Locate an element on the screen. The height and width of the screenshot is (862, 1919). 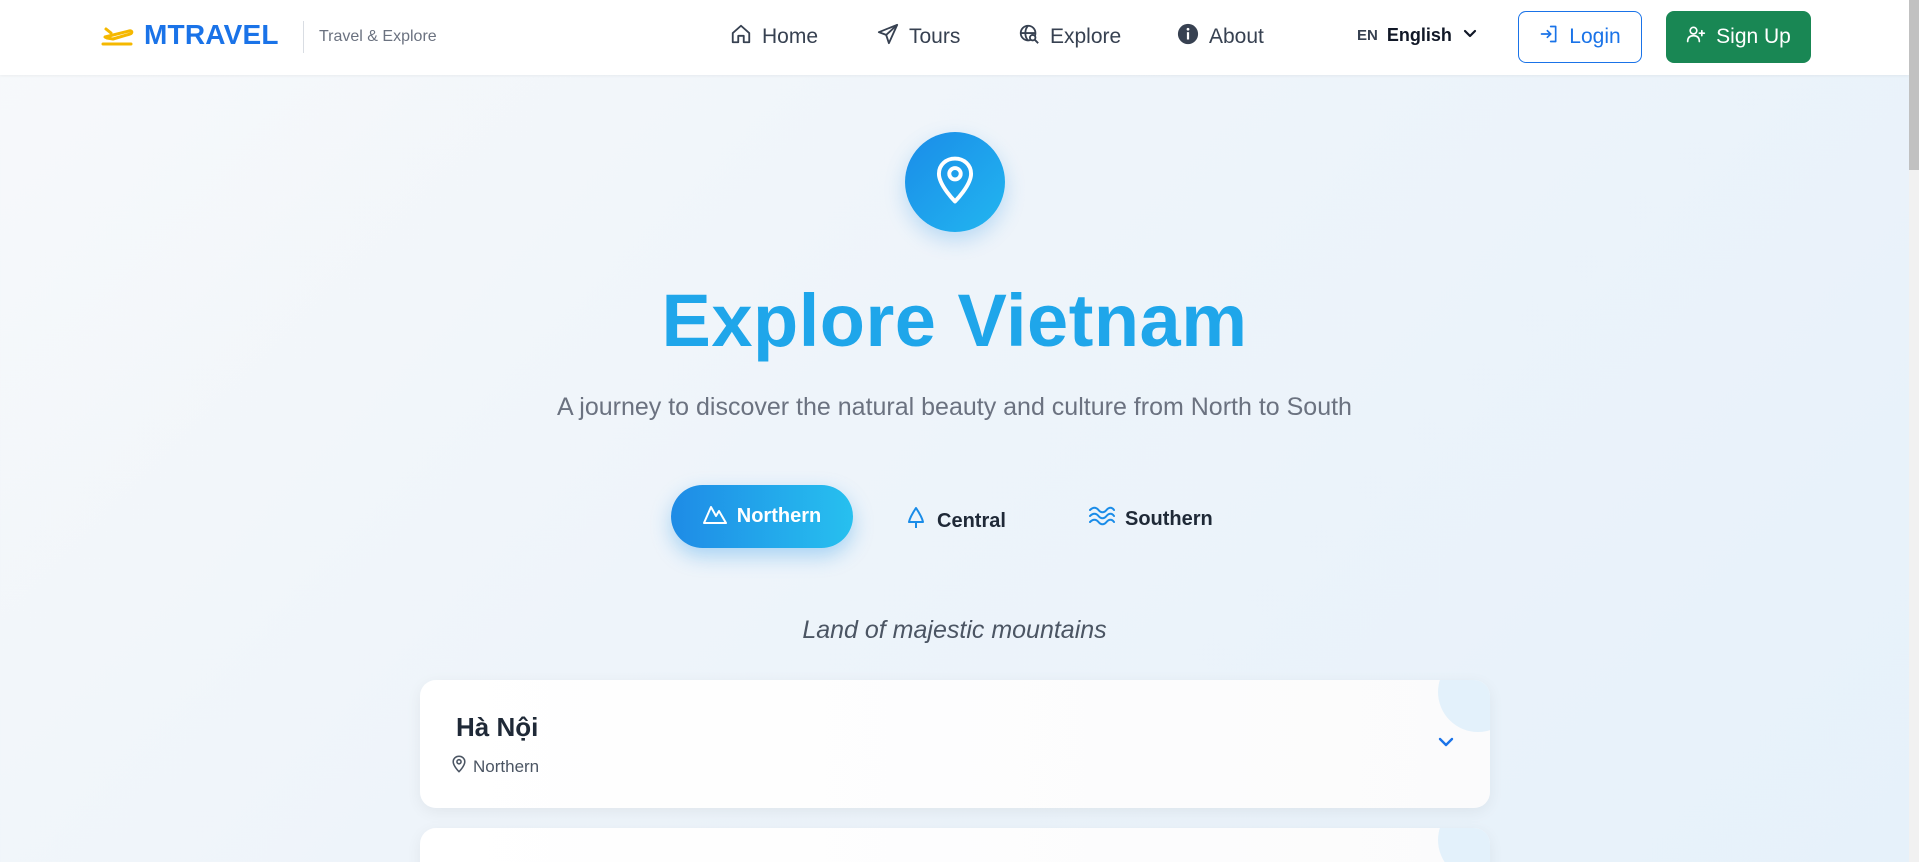
signup-label: Sign Up is located at coordinates (1753, 36).